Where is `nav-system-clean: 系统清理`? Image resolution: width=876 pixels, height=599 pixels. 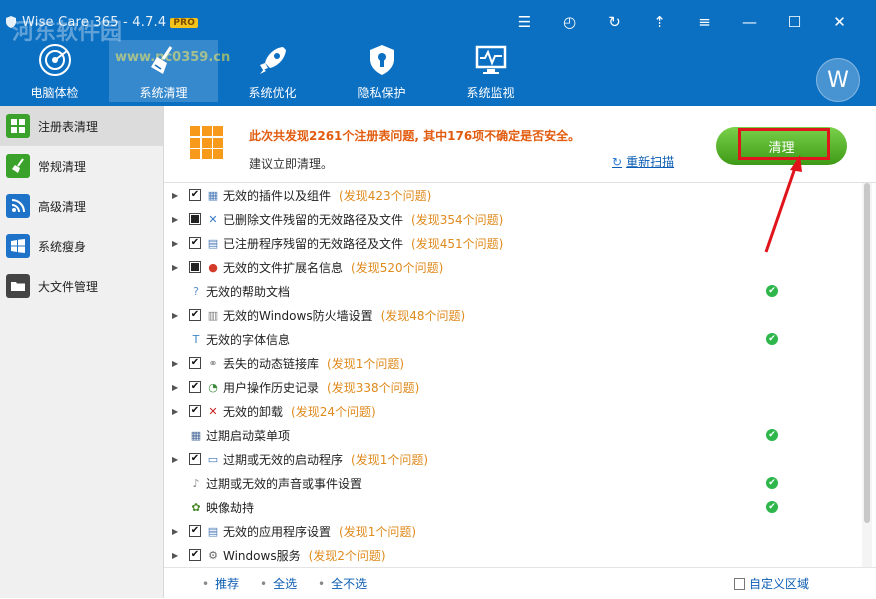 nav-system-clean: 系统清理 is located at coordinates (163, 71).